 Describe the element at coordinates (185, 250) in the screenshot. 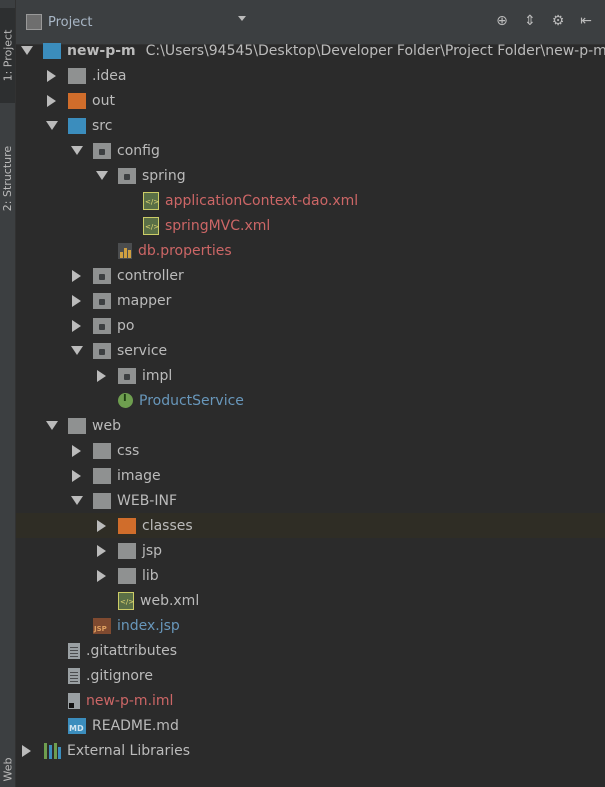

I see `tree-node-label: db.properties` at that location.